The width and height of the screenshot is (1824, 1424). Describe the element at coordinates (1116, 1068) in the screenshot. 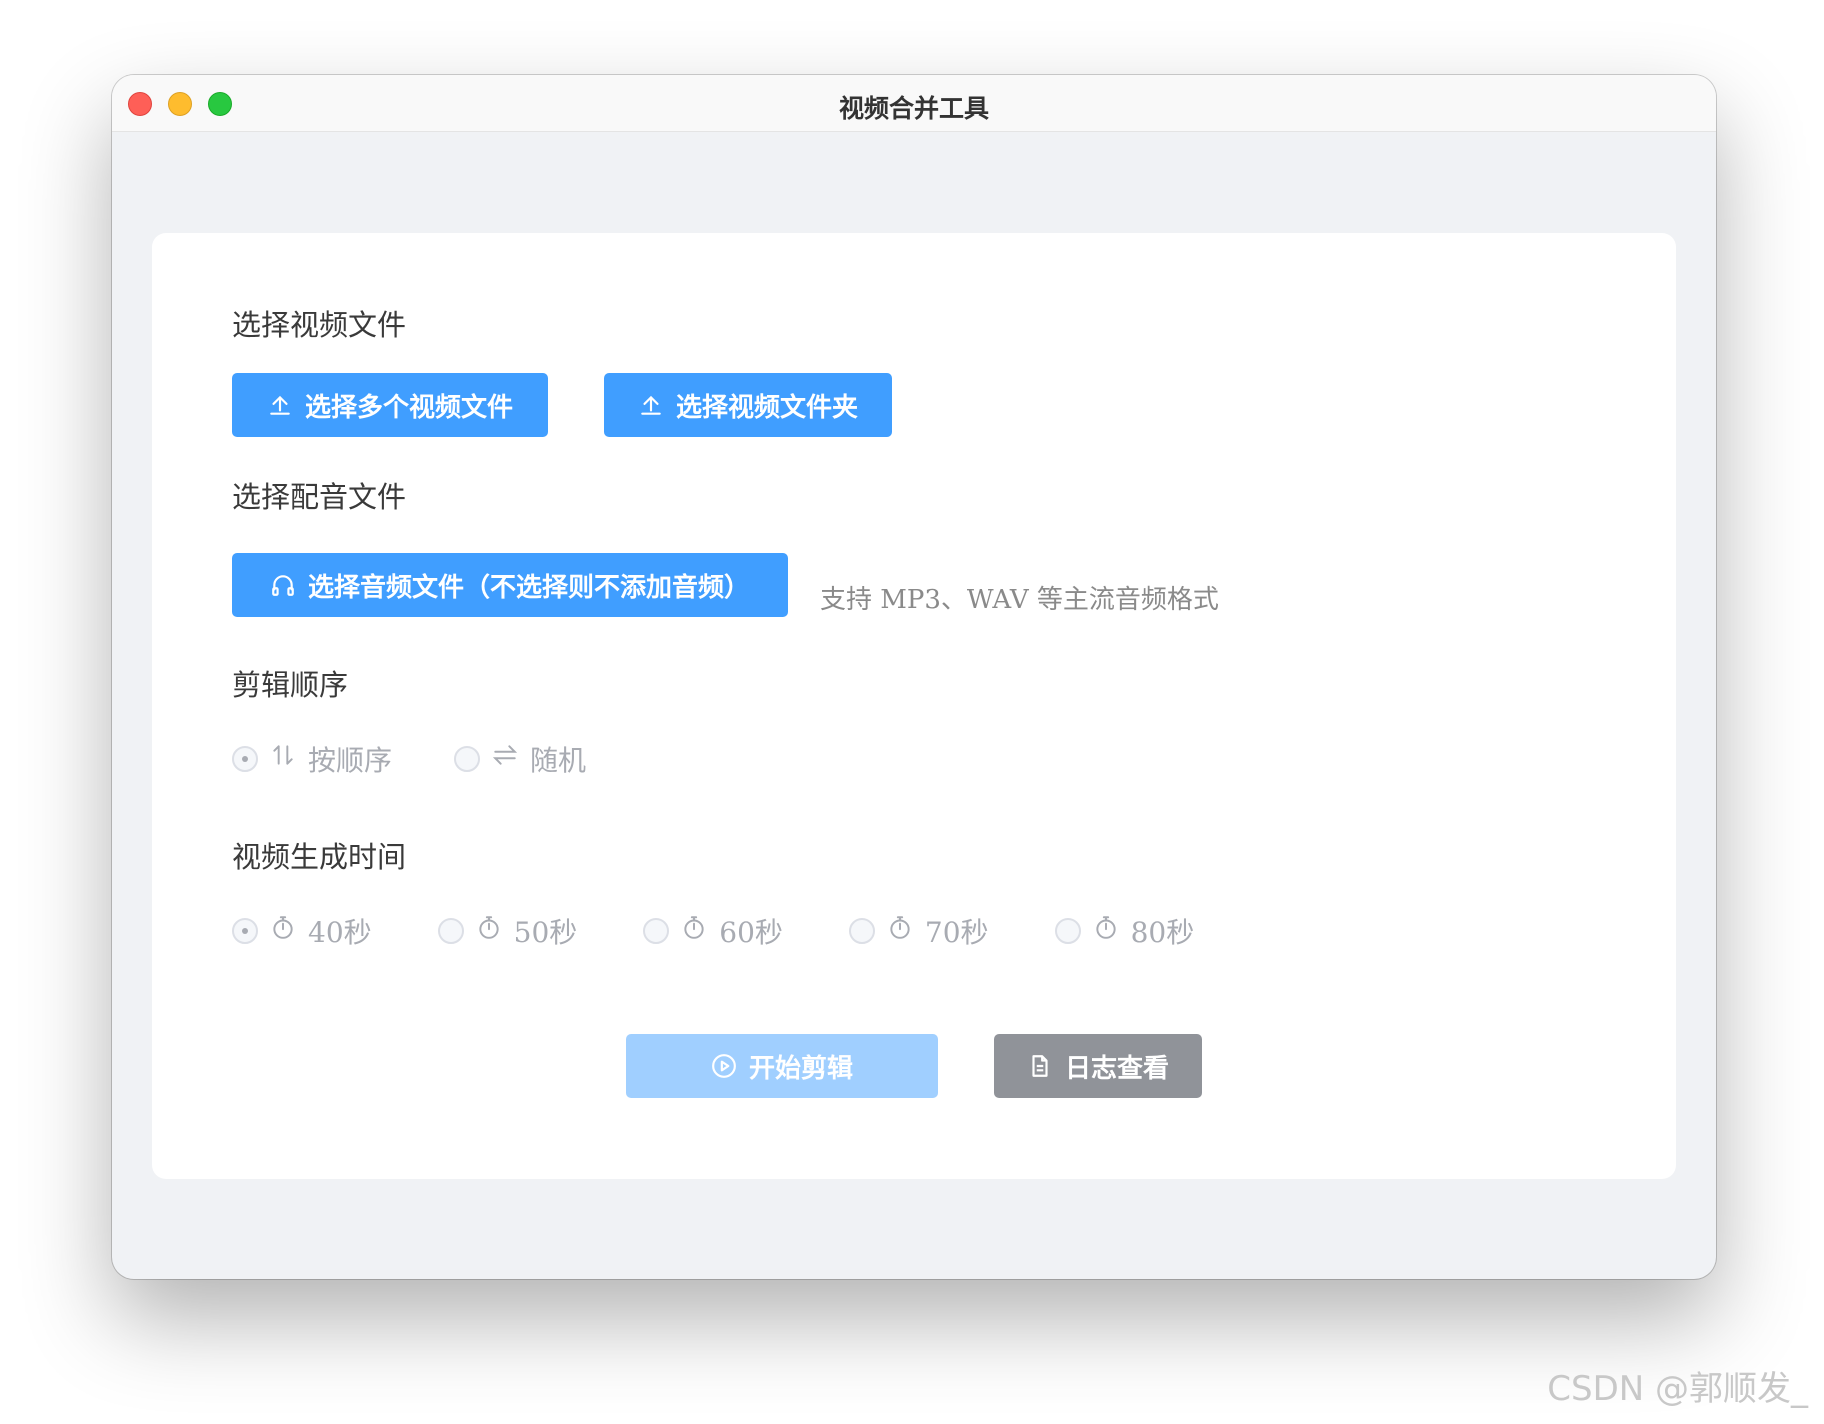

I see `view-log-label: 日志查看` at that location.